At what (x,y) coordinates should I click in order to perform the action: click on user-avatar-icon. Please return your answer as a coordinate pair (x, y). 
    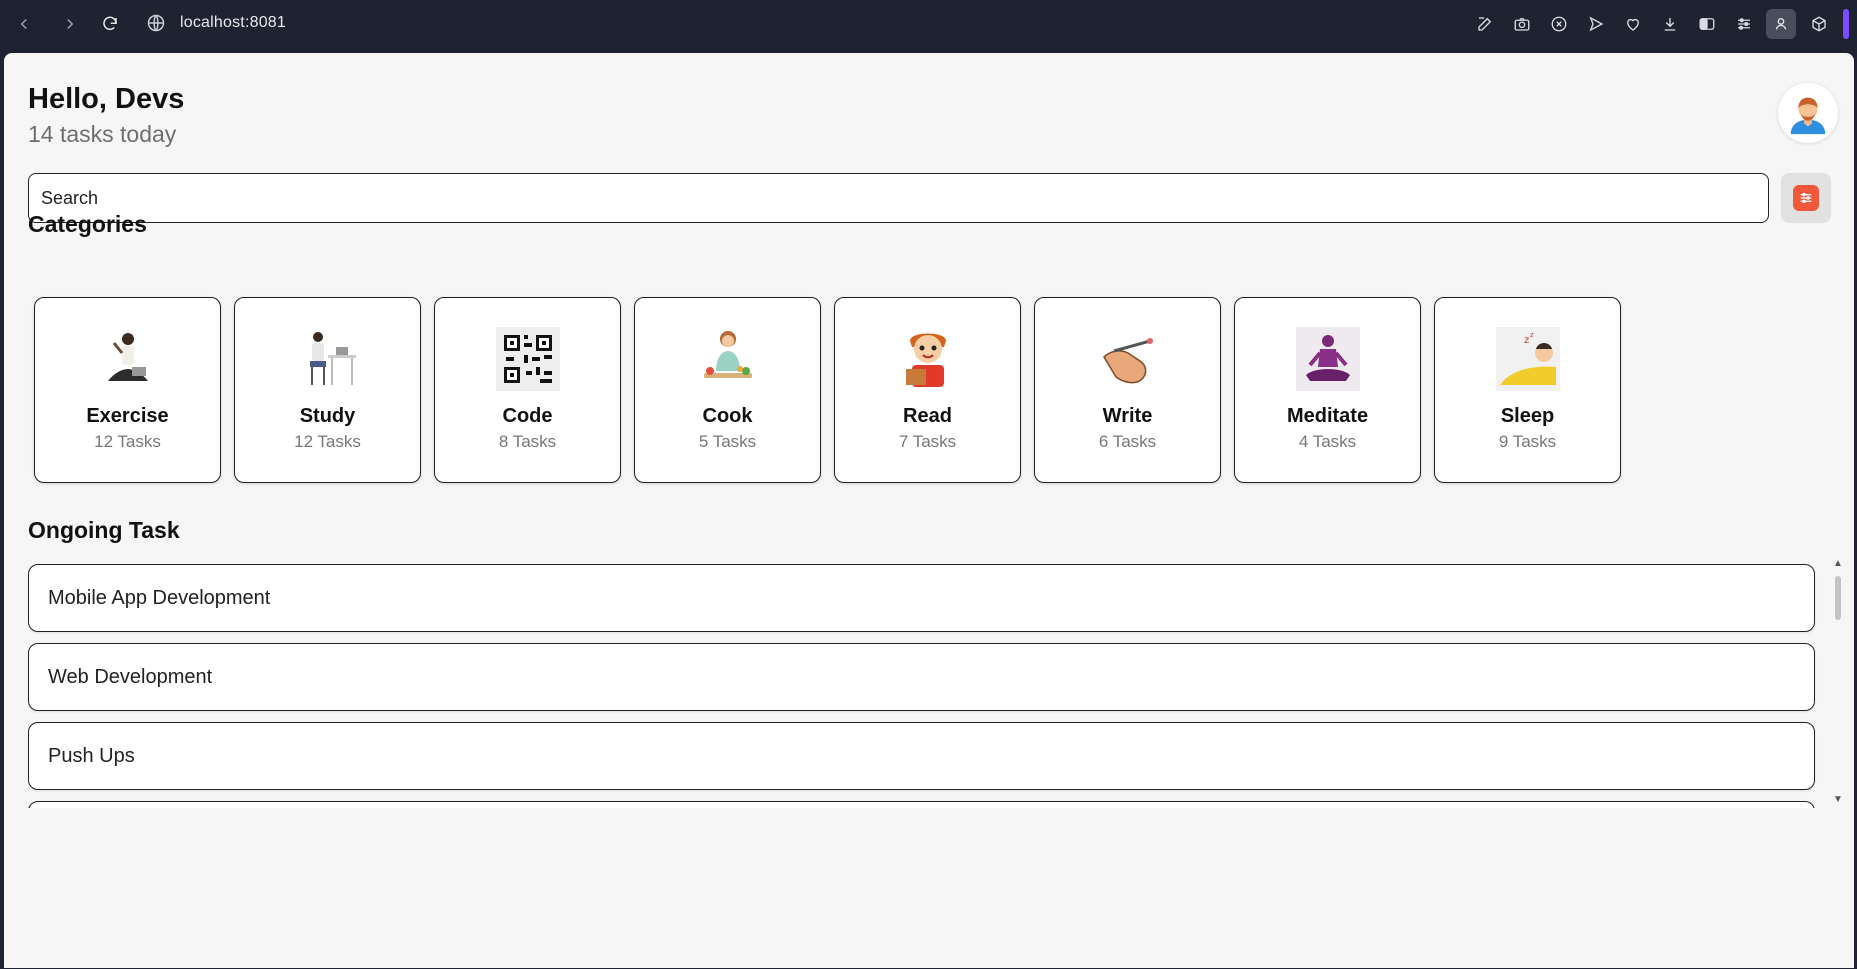
    Looking at the image, I should click on (1808, 116).